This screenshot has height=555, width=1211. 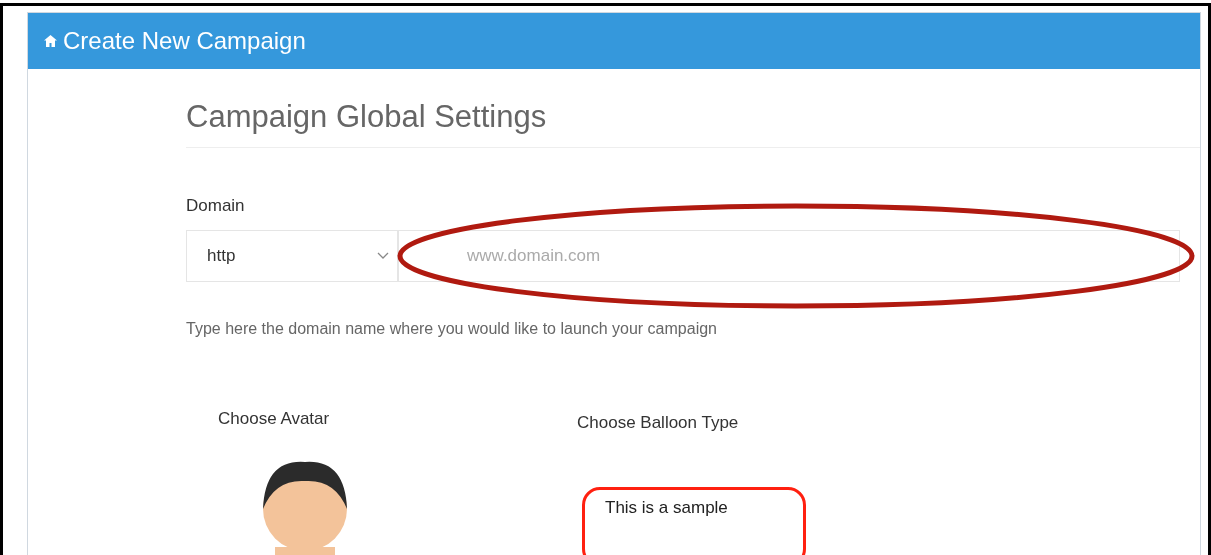 I want to click on section-title: Campaign Global Settings, so click(x=366, y=116).